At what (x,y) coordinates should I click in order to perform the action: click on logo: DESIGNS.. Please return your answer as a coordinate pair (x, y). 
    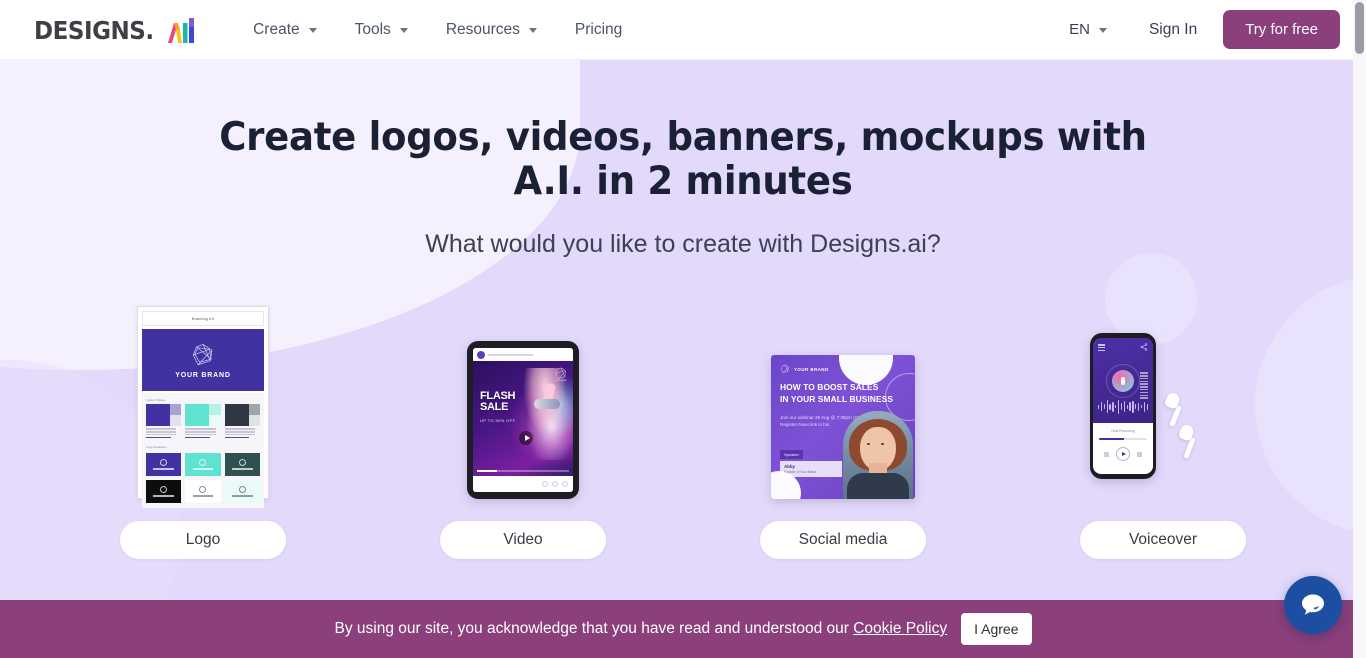
    Looking at the image, I should click on (115, 30).